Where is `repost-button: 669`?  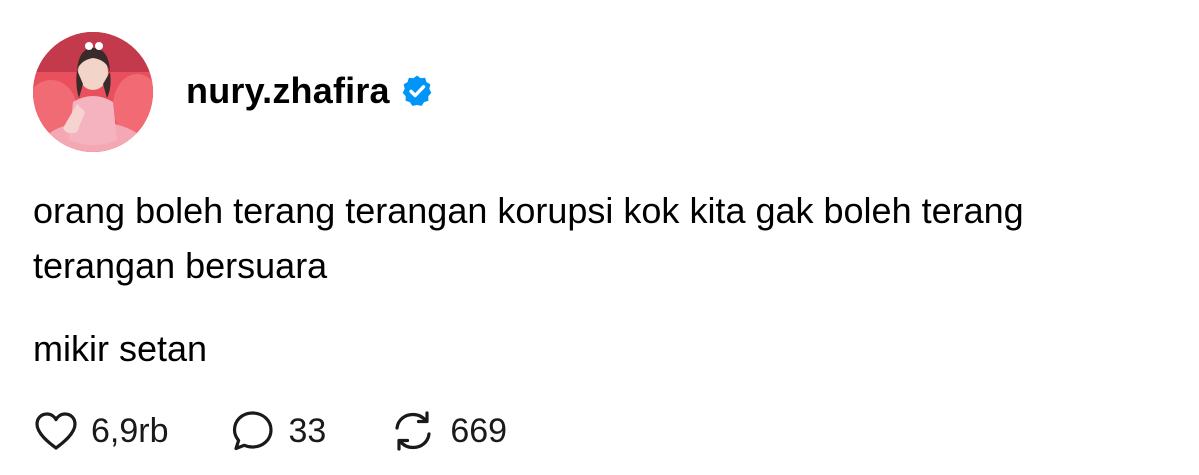
repost-button: 669 is located at coordinates (447, 431).